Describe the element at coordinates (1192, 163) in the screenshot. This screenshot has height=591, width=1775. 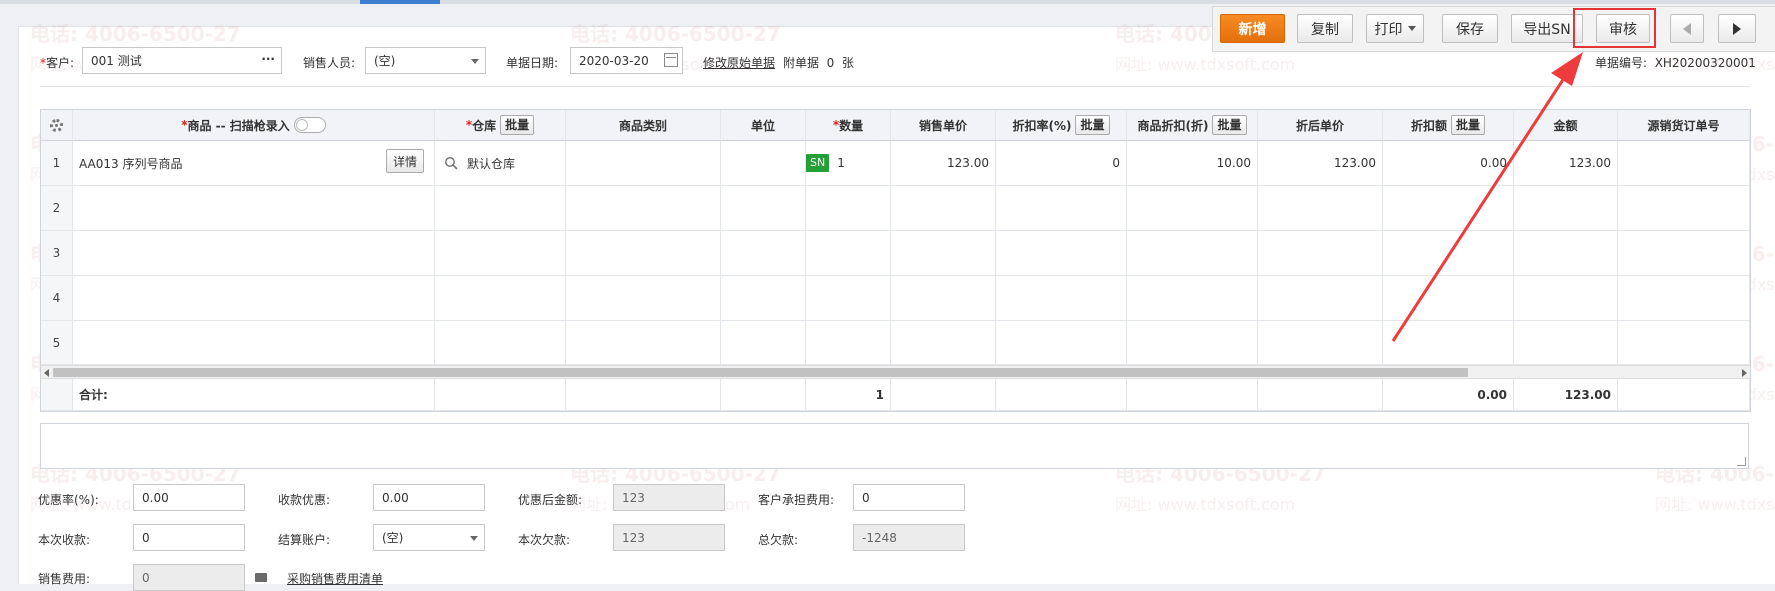
I see `row1-product-discount: 10.00` at that location.